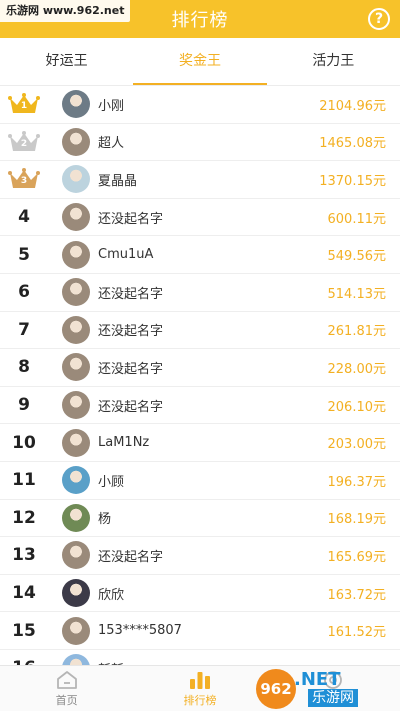 Image resolution: width=400 pixels, height=711 pixels. What do you see at coordinates (200, 481) in the screenshot?
I see `ranking-row: 11 小顾 196.37元` at bounding box center [200, 481].